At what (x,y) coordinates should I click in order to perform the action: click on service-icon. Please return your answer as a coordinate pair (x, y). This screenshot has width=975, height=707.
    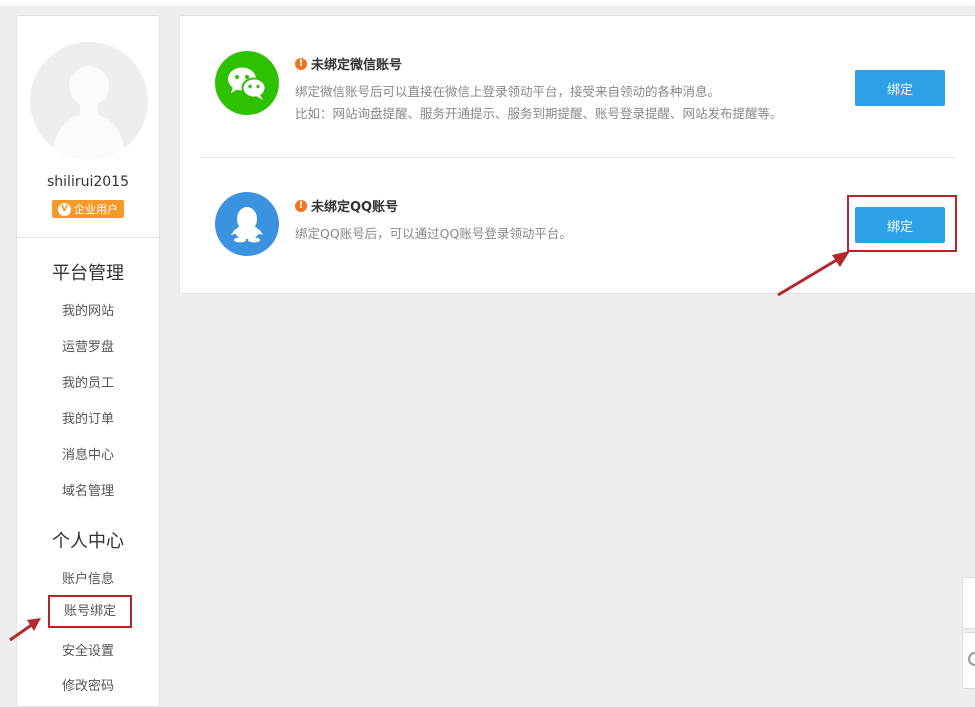
    Looking at the image, I should click on (971, 659).